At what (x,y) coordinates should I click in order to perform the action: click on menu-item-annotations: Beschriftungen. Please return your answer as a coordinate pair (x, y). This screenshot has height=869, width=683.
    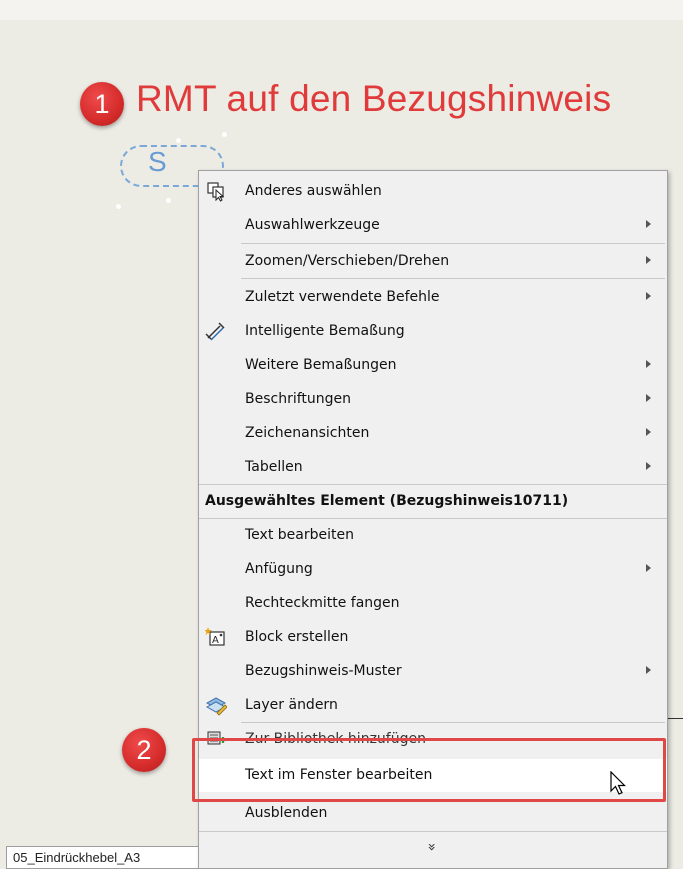
    Looking at the image, I should click on (433, 399).